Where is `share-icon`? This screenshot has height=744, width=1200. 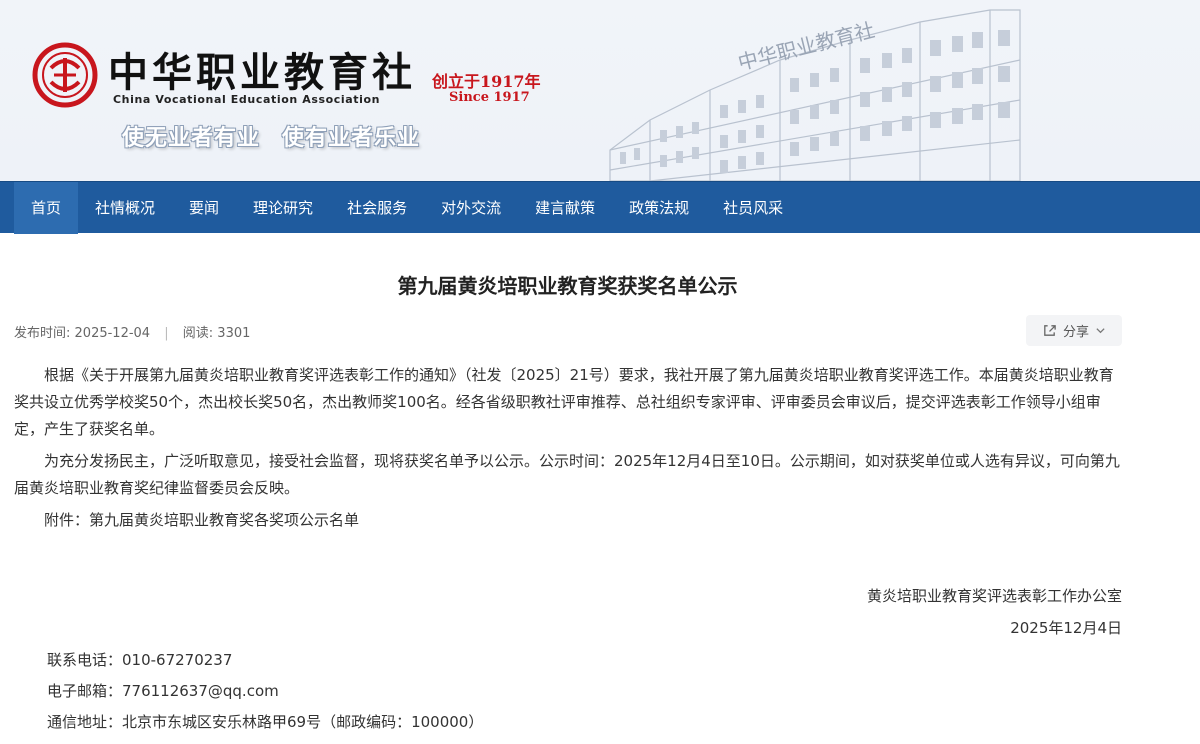
share-icon is located at coordinates (1050, 330).